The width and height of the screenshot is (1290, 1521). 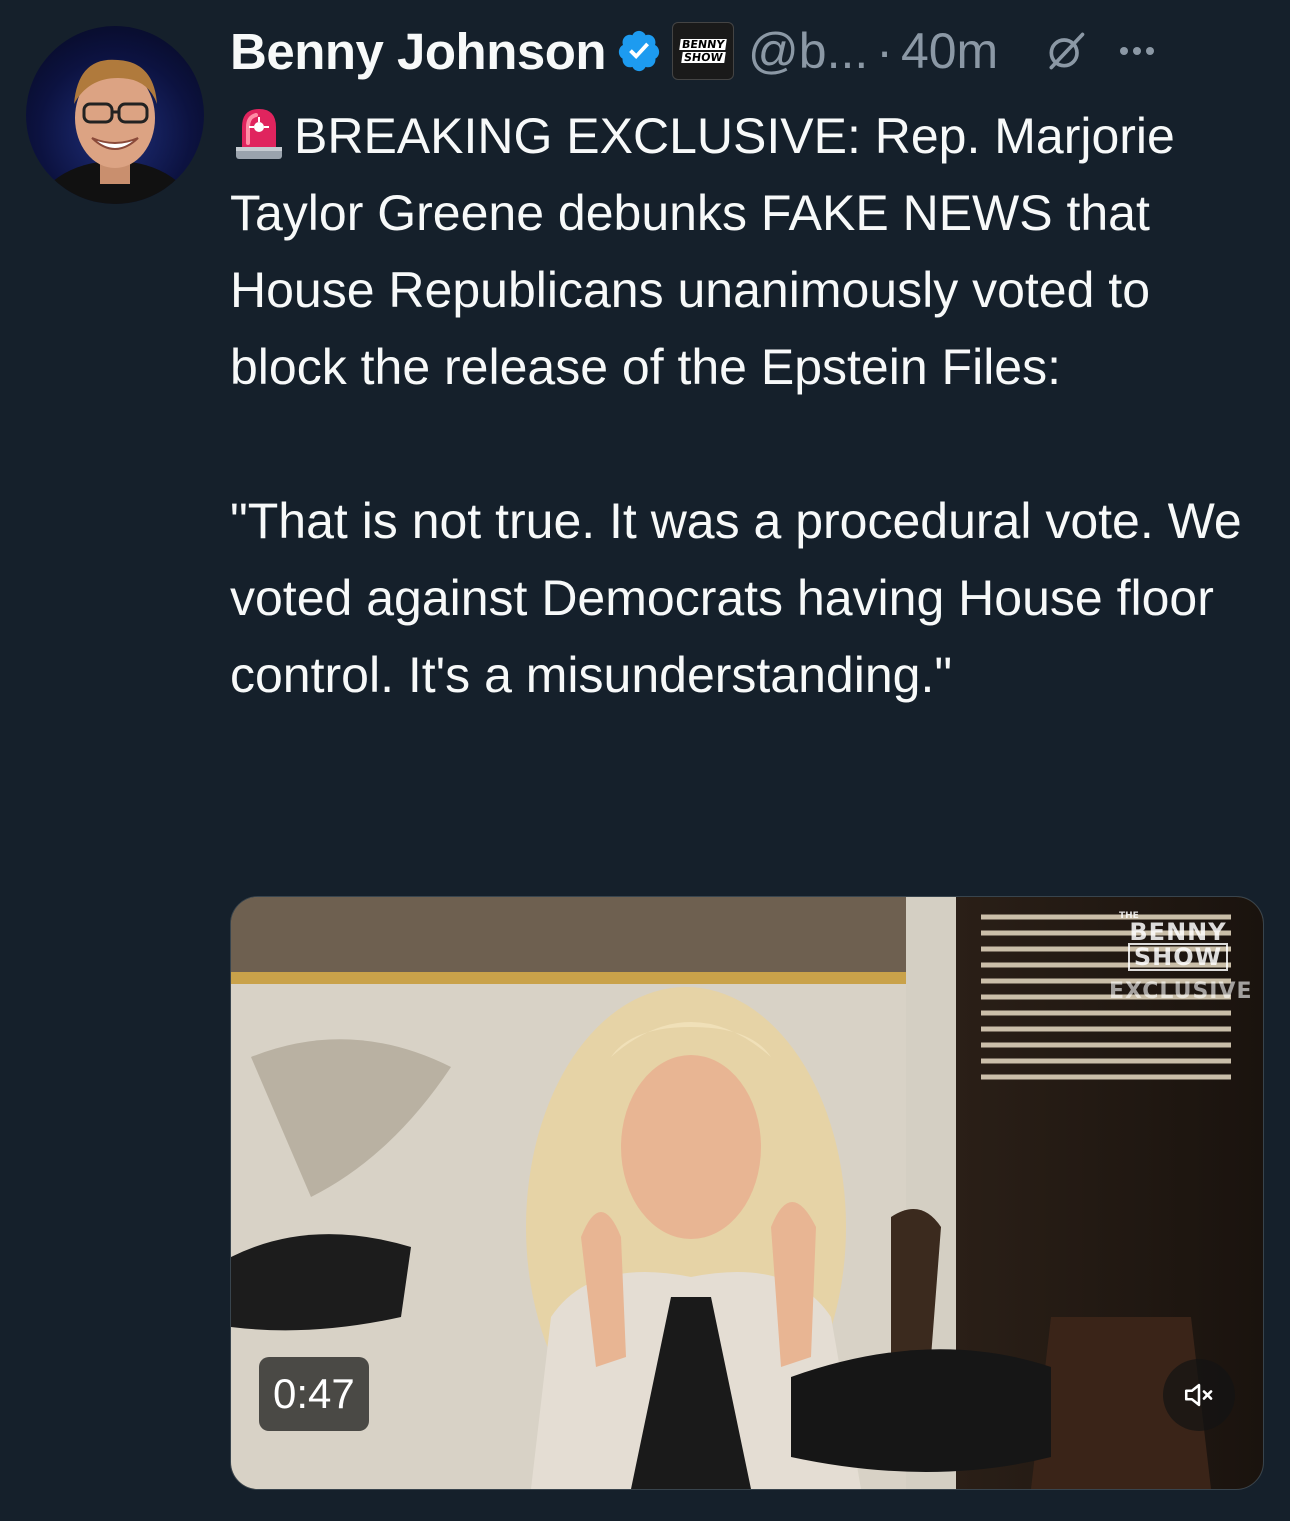 I want to click on grok-icon, so click(x=1066, y=51).